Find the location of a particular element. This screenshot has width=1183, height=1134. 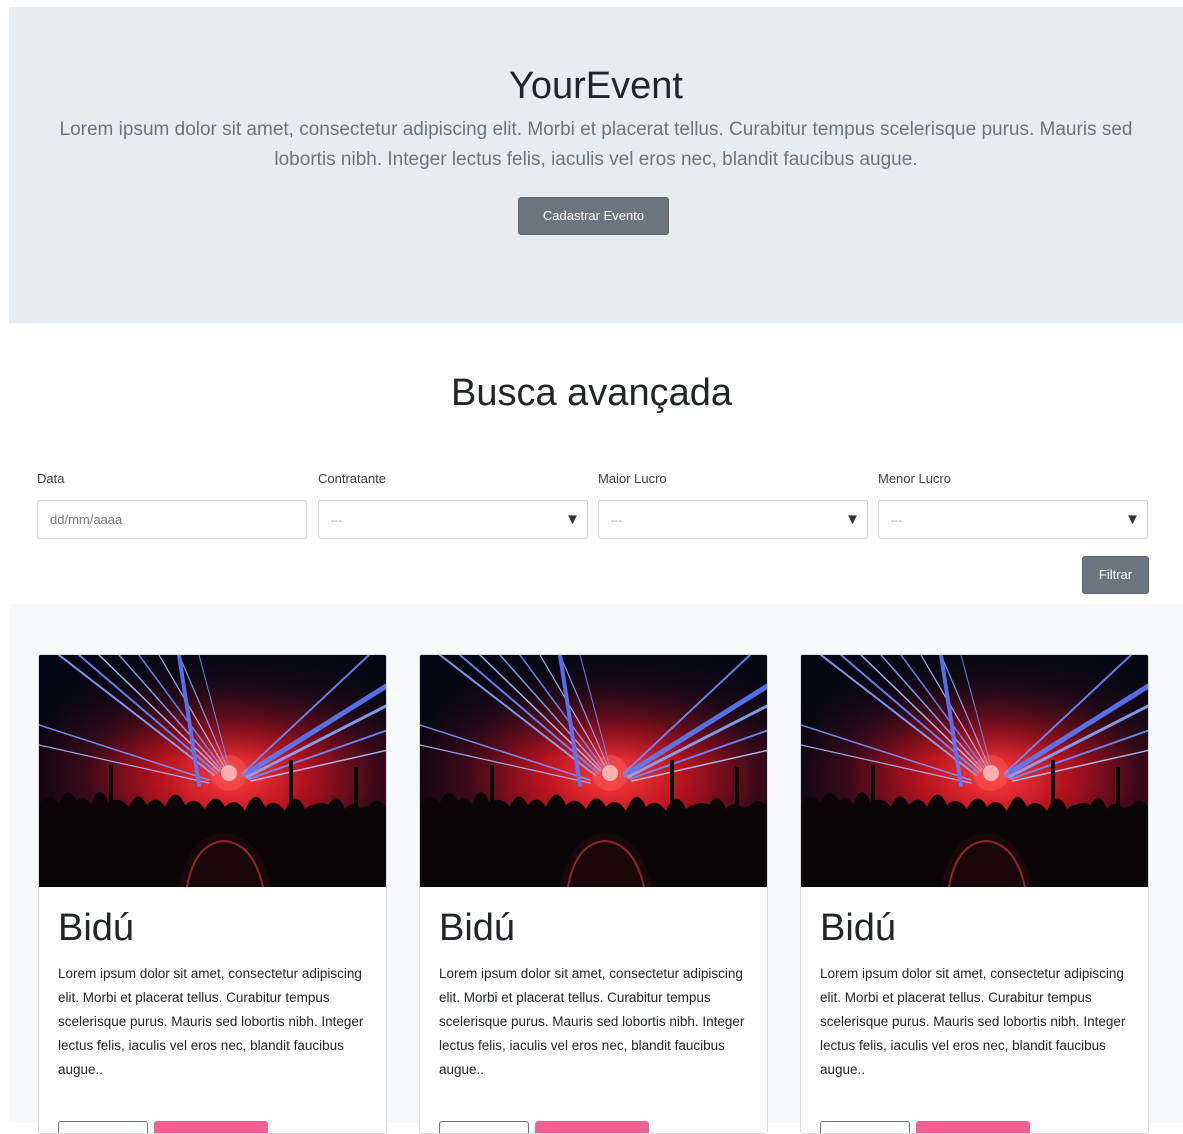

contractor-select-value: --- is located at coordinates (336, 521).